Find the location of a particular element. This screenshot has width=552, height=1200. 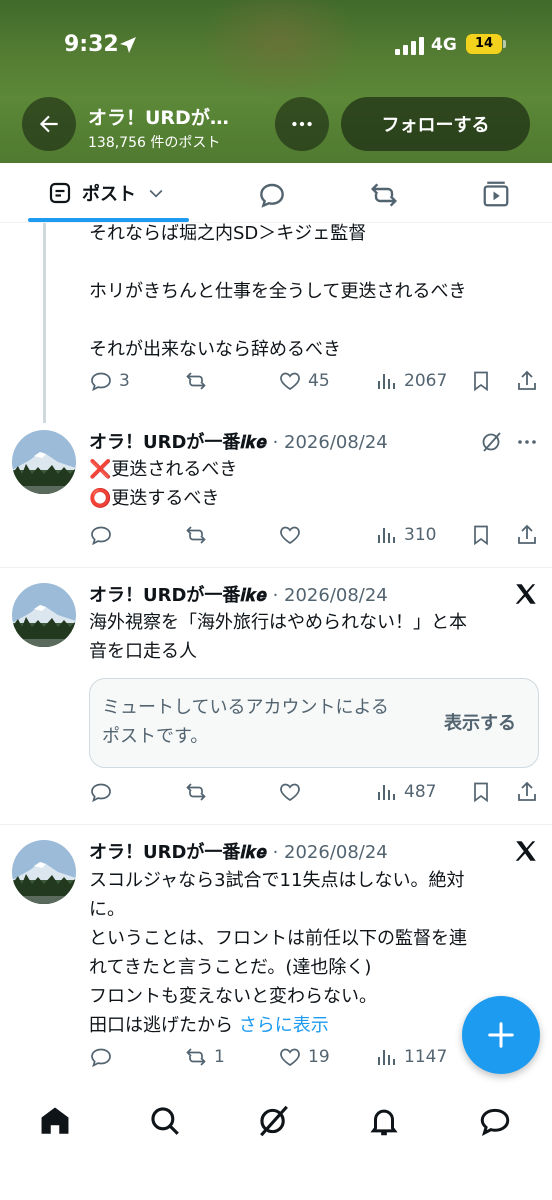

tweet-3-actions: 487 is located at coordinates (319, 794).